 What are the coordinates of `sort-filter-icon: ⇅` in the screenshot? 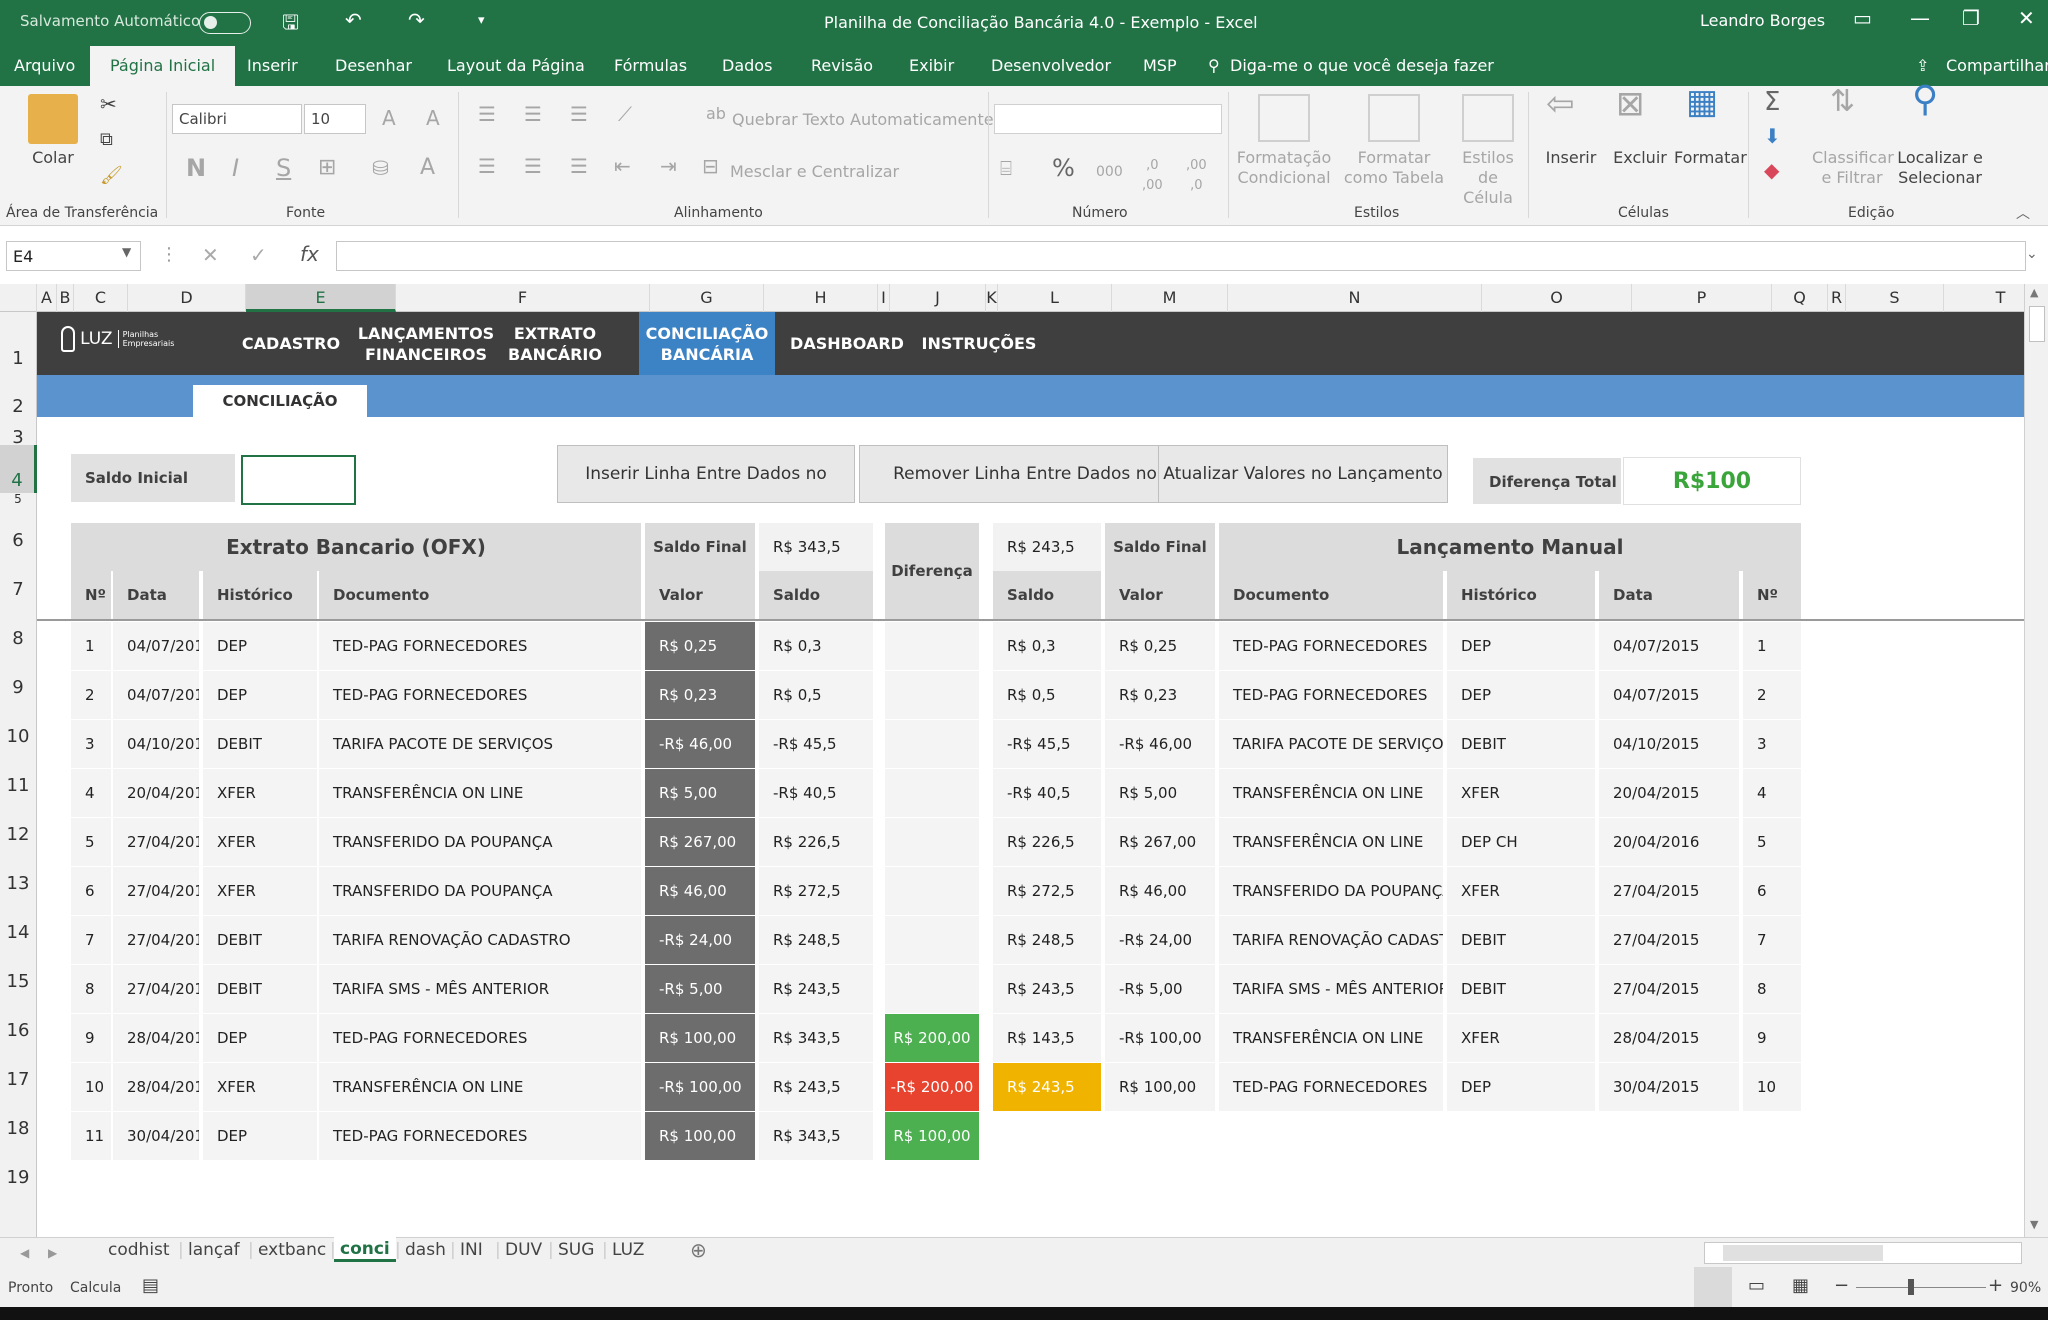 It's located at (1842, 102).